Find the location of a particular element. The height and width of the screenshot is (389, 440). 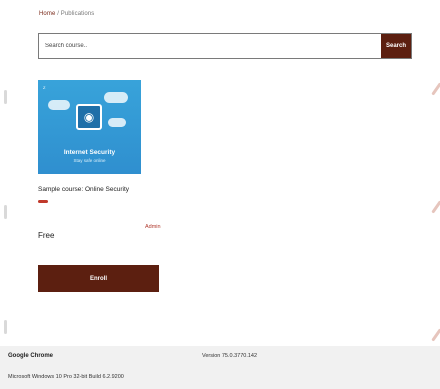

wifi-device-icon: ◉ is located at coordinates (89, 117).